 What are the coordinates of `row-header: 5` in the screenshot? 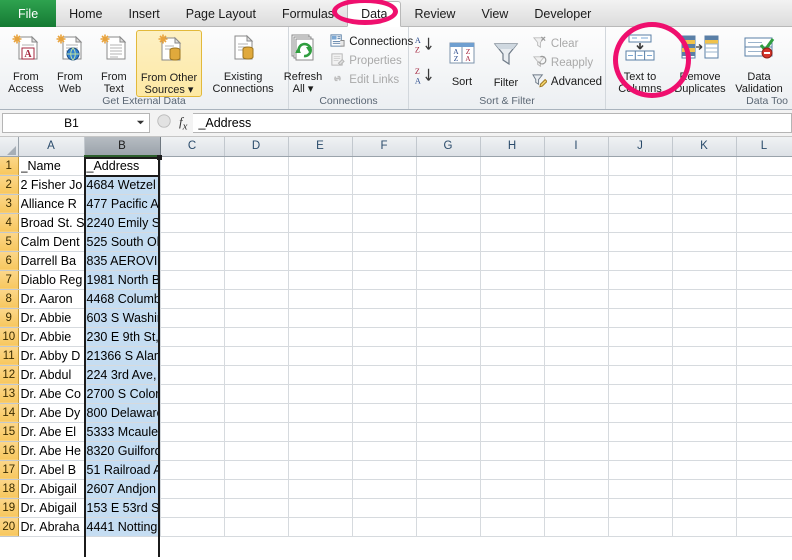 It's located at (9, 242).